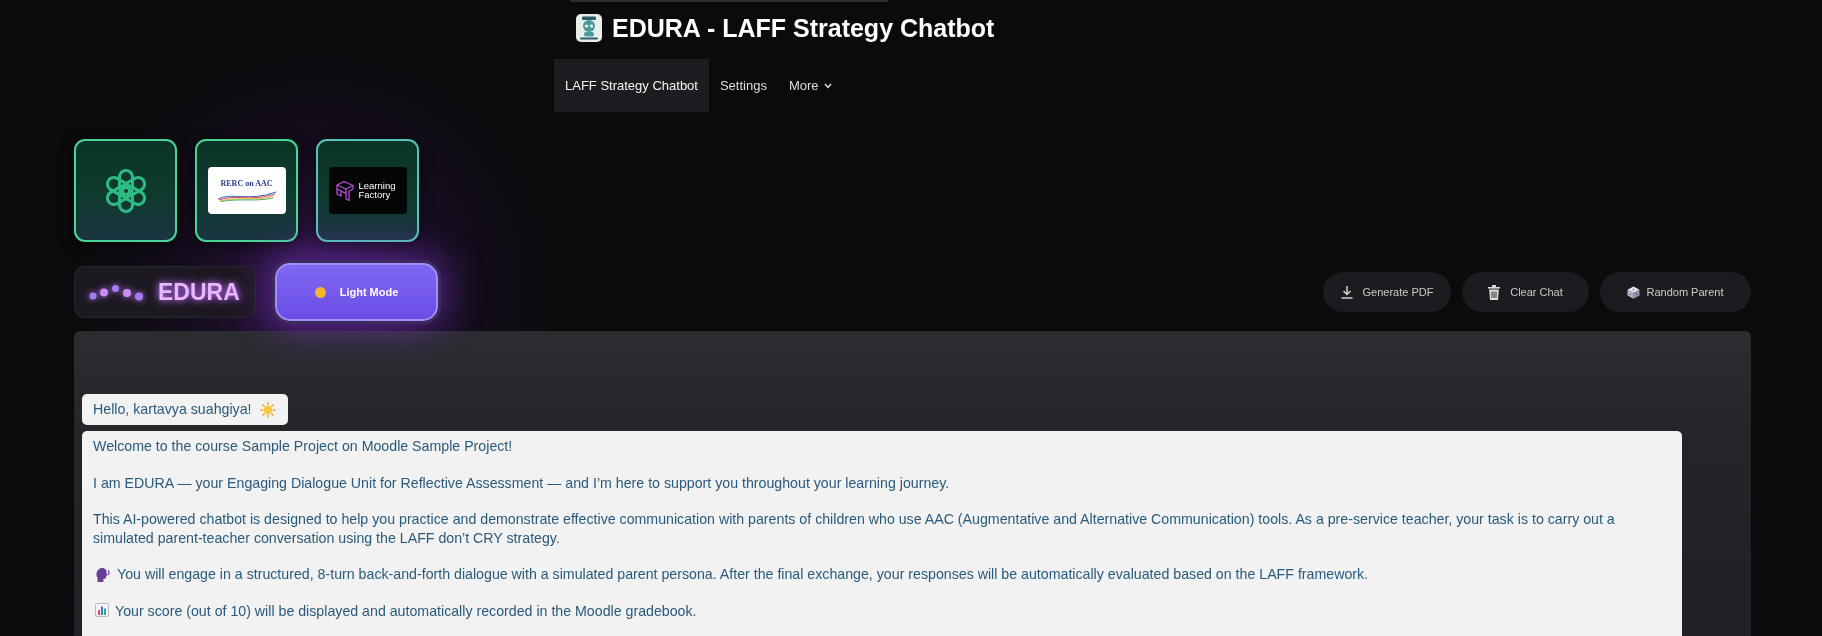 Image resolution: width=1822 pixels, height=636 pixels. Describe the element at coordinates (303, 446) in the screenshot. I see `message-paragraph: Welcome to the course Sample Project on Moodle Sample Project!` at that location.